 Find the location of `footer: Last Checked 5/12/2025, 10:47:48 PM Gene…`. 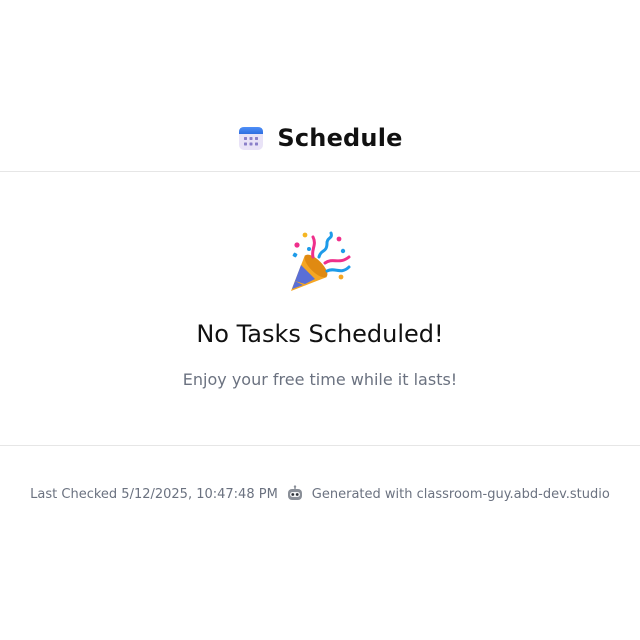

footer: Last Checked 5/12/2025, 10:47:48 PM Gene… is located at coordinates (320, 494).